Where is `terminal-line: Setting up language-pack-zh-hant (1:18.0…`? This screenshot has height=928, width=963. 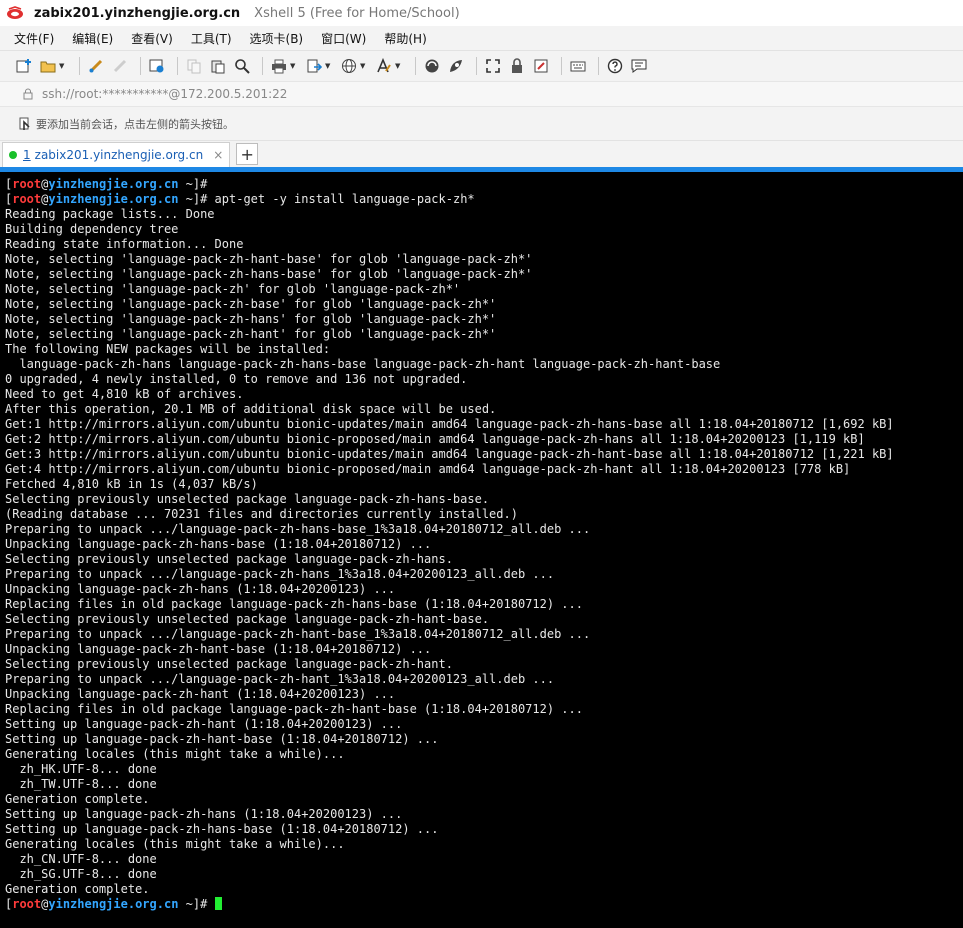
terminal-line: Setting up language-pack-zh-hant (1:18.0… is located at coordinates (484, 724).